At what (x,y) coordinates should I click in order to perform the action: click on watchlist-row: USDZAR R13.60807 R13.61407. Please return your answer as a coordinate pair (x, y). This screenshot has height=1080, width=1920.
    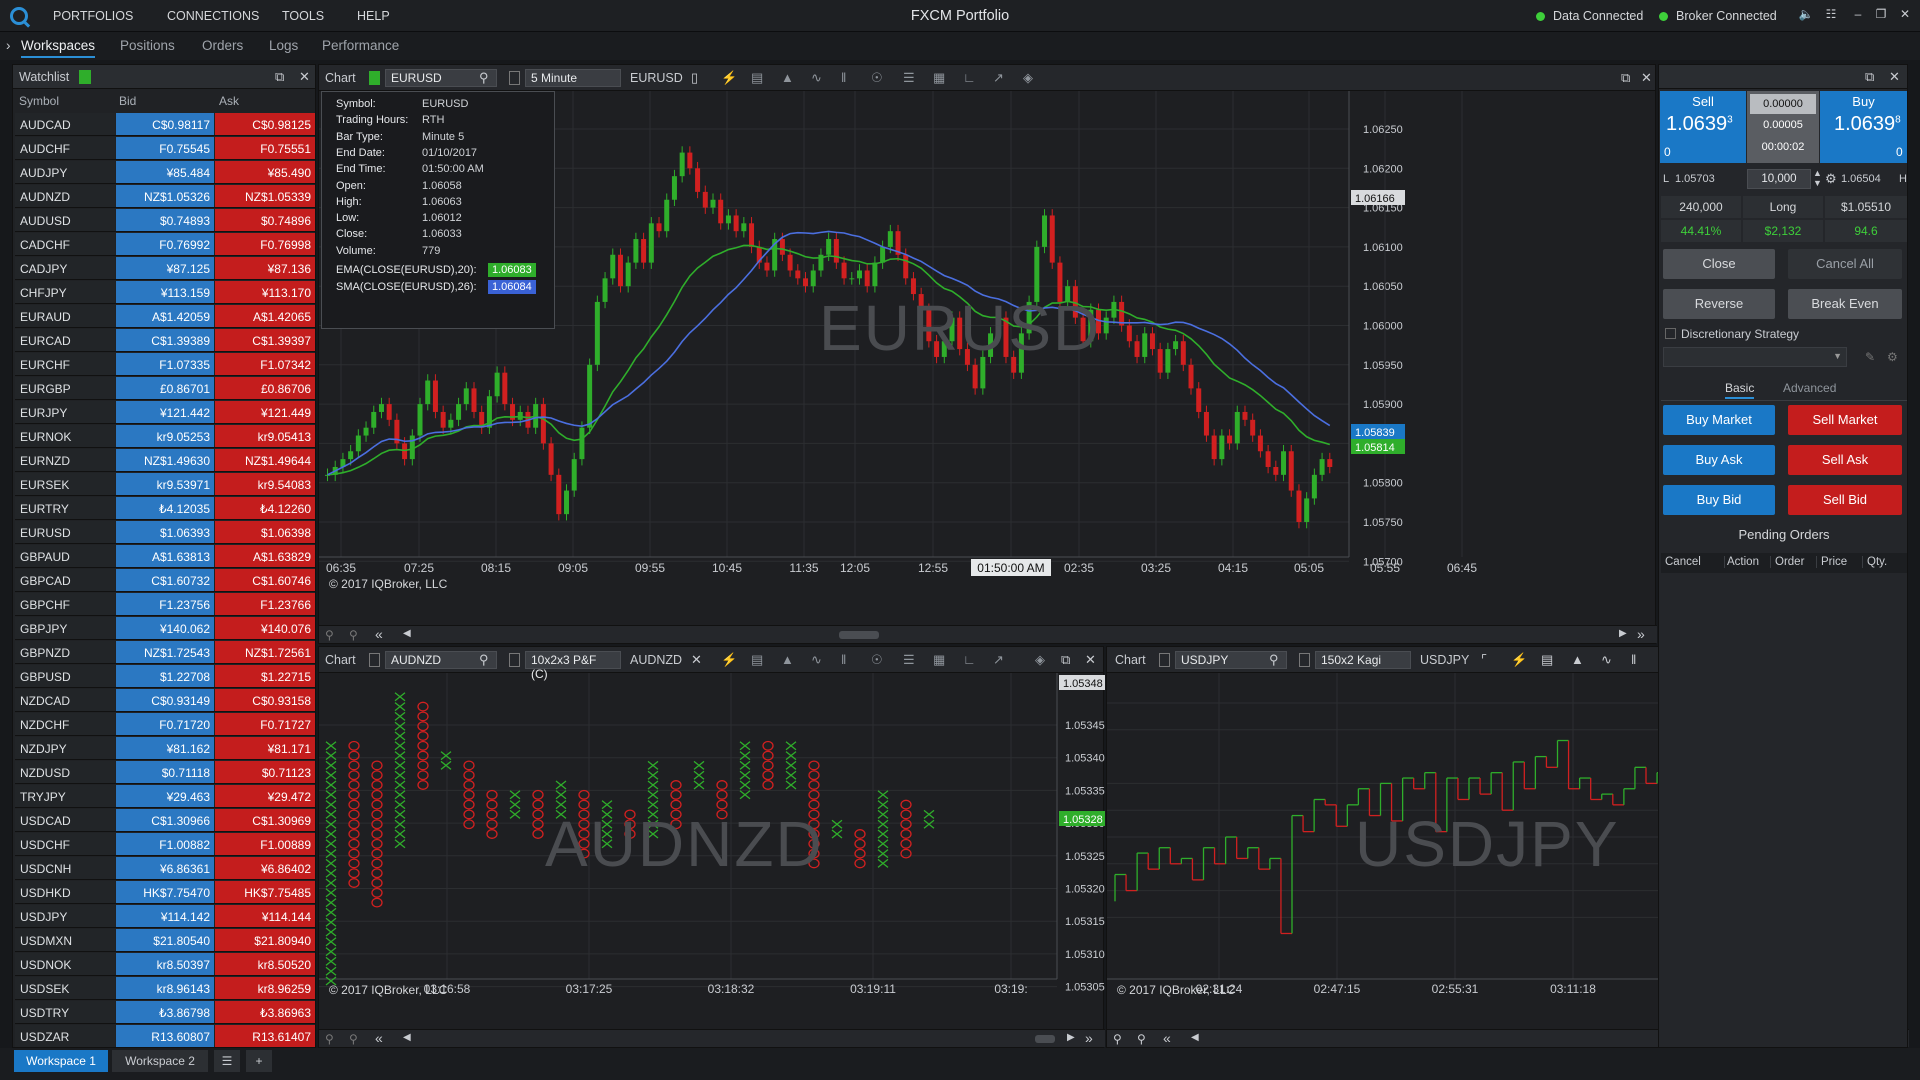
    Looking at the image, I should click on (165, 1036).